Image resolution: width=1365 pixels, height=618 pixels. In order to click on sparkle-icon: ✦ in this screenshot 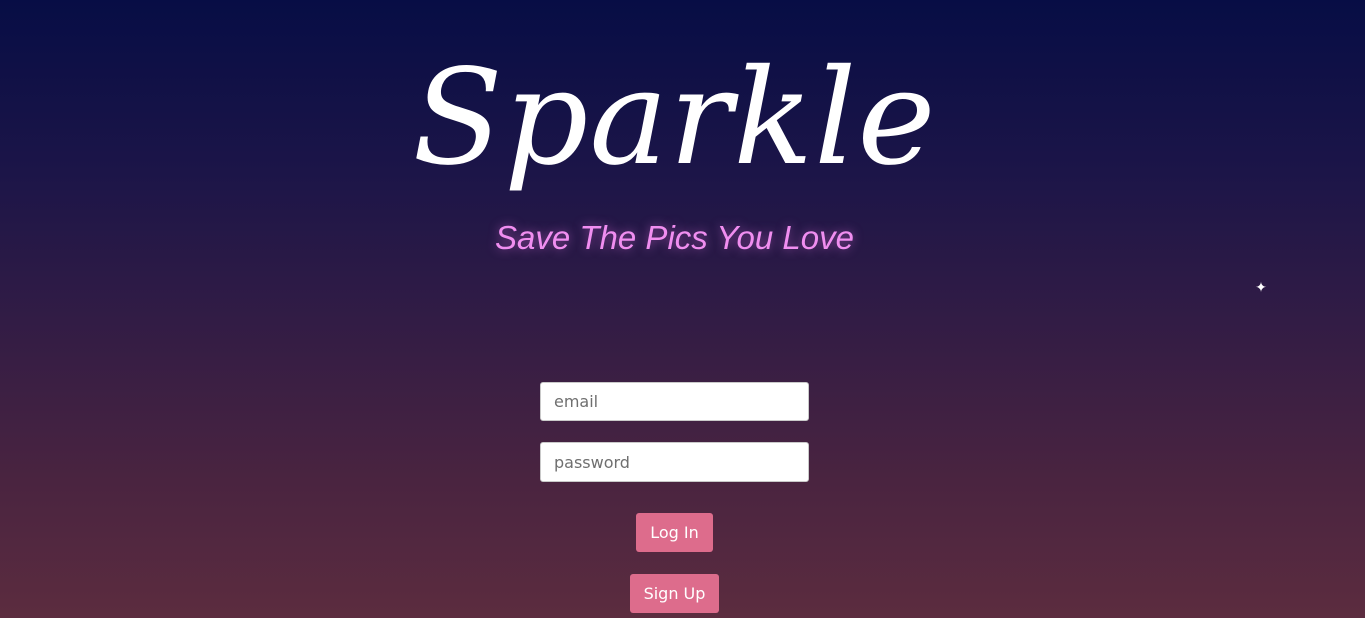, I will do `click(1261, 288)`.